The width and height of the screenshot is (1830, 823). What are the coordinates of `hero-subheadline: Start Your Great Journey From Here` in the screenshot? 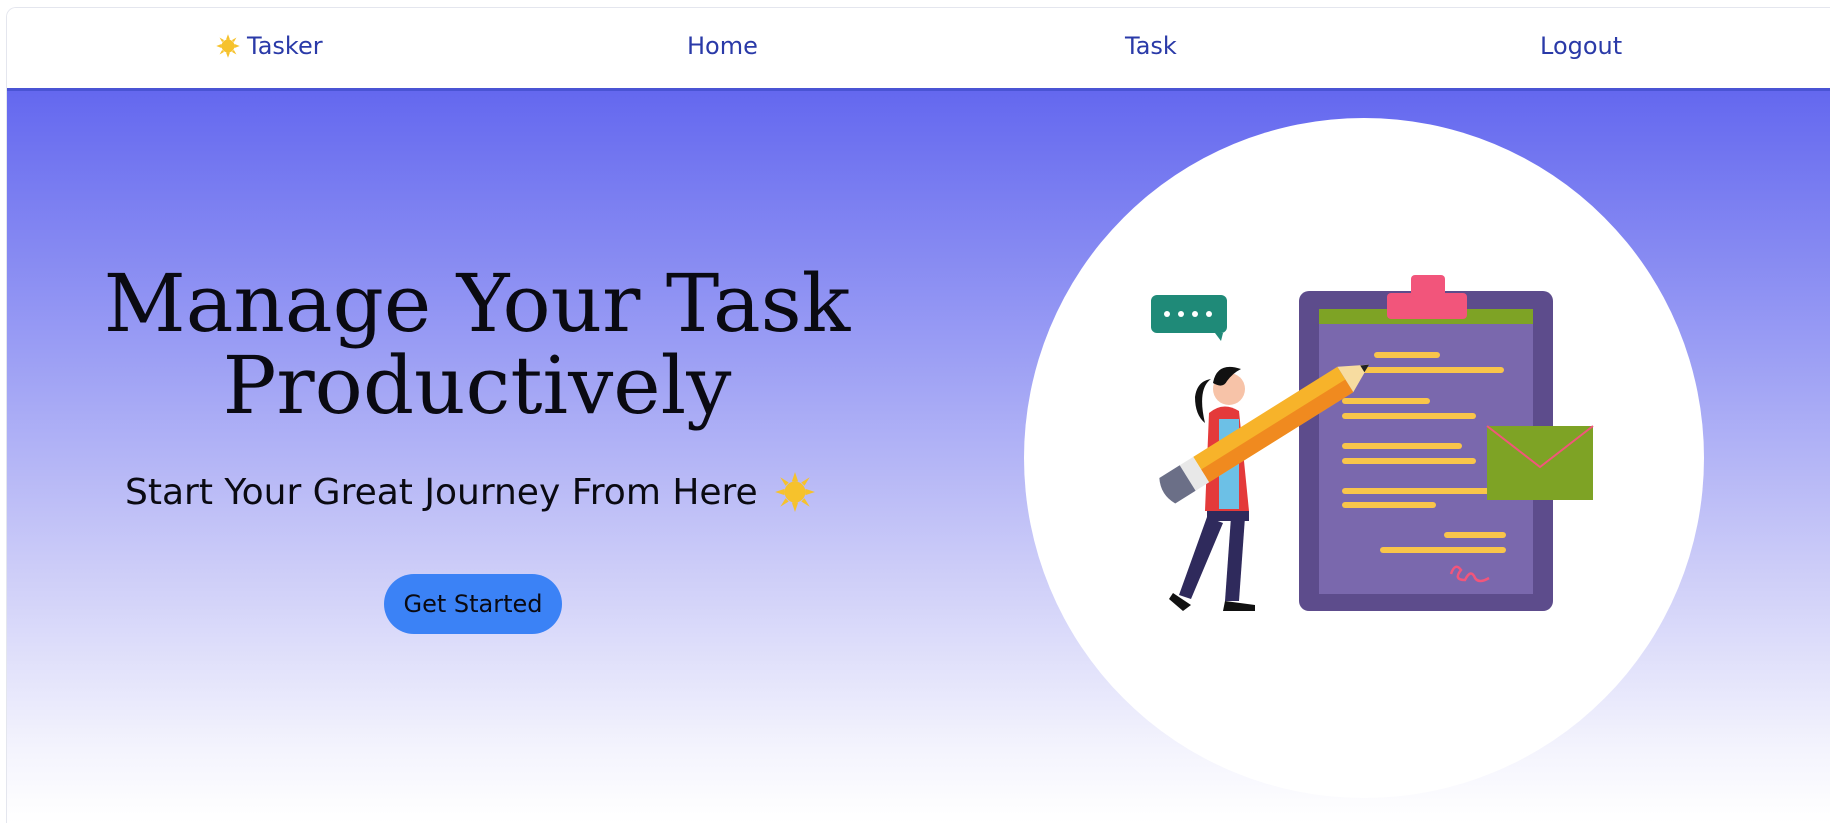 It's located at (505, 492).